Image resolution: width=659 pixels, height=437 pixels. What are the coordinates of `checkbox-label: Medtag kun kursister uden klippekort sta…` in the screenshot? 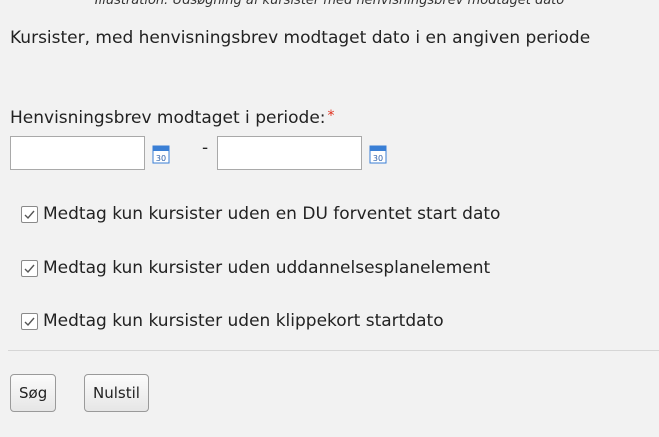 It's located at (243, 321).